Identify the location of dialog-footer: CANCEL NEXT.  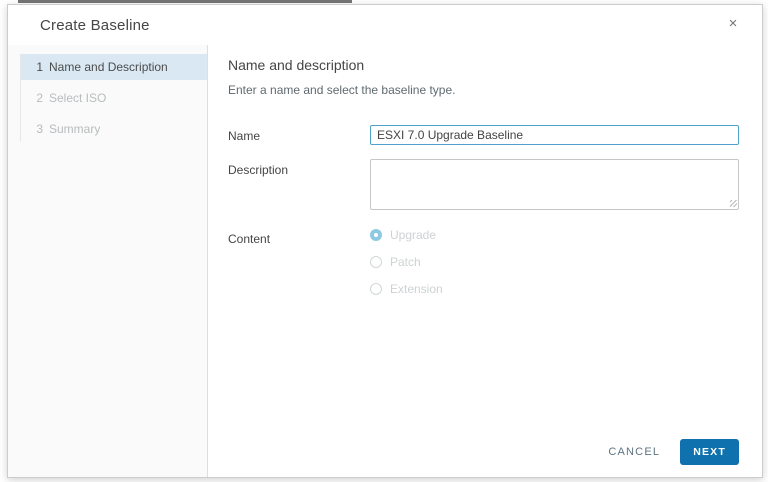
(671, 452).